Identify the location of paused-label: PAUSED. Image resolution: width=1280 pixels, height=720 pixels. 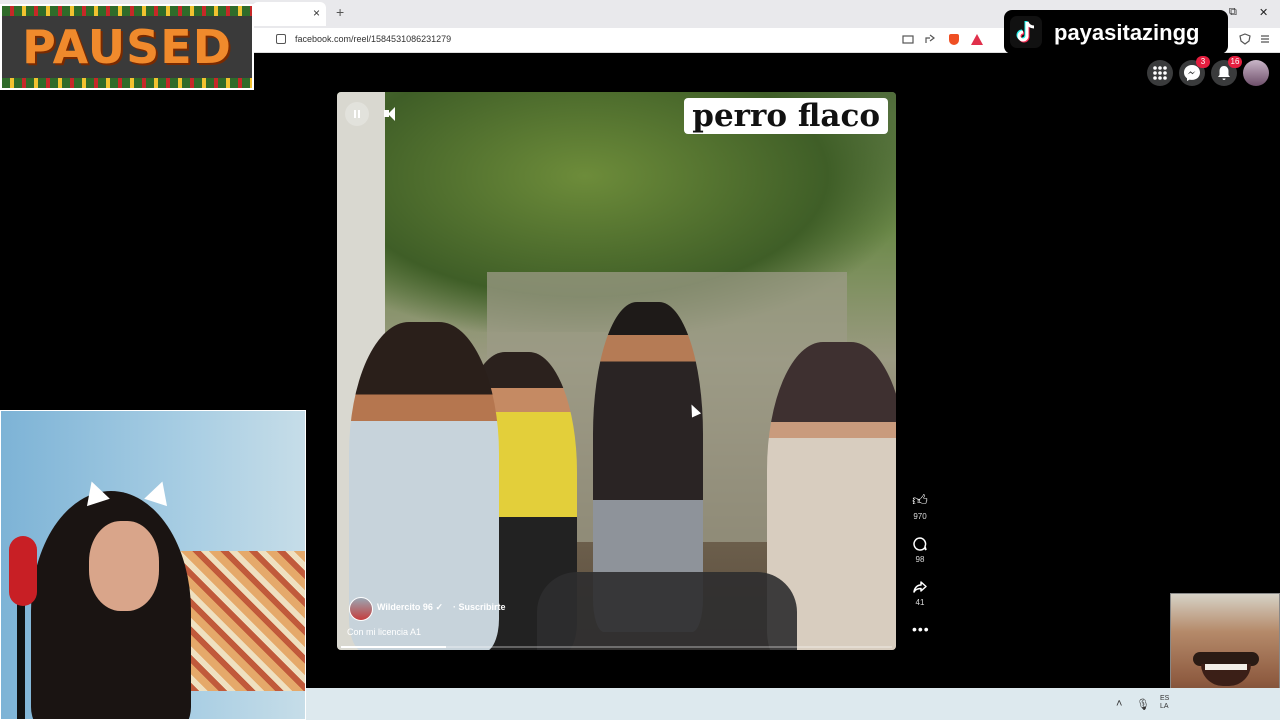
(127, 47).